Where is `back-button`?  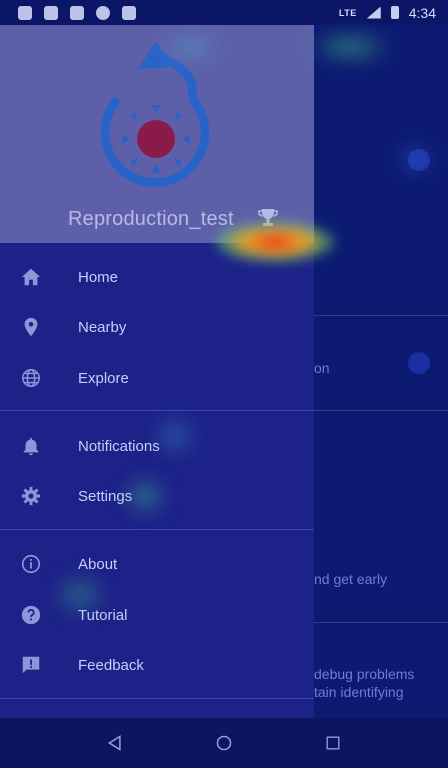
back-button is located at coordinates (115, 743).